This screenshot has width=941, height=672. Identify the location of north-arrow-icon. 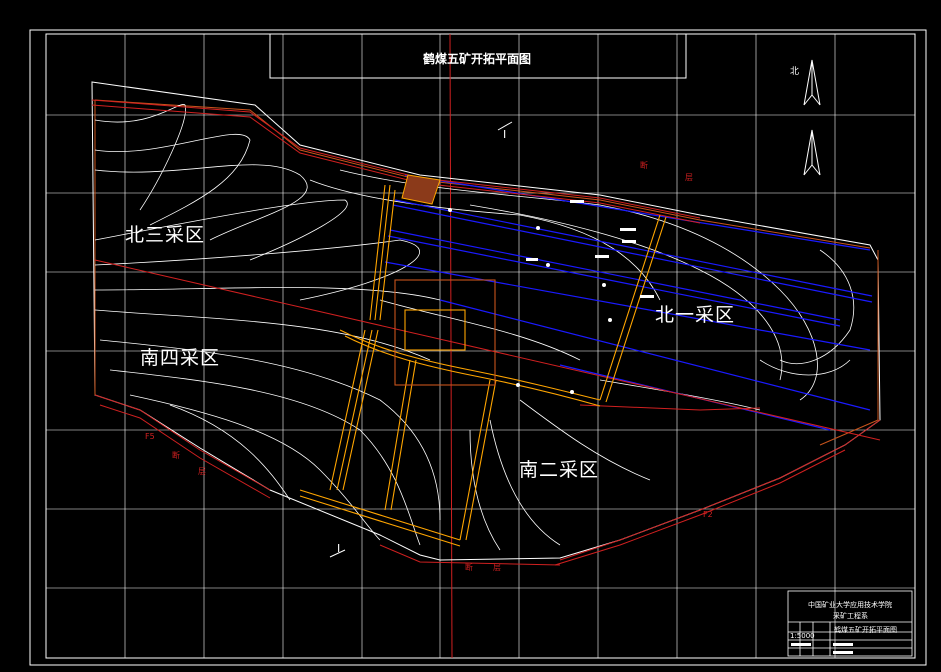
(812, 117).